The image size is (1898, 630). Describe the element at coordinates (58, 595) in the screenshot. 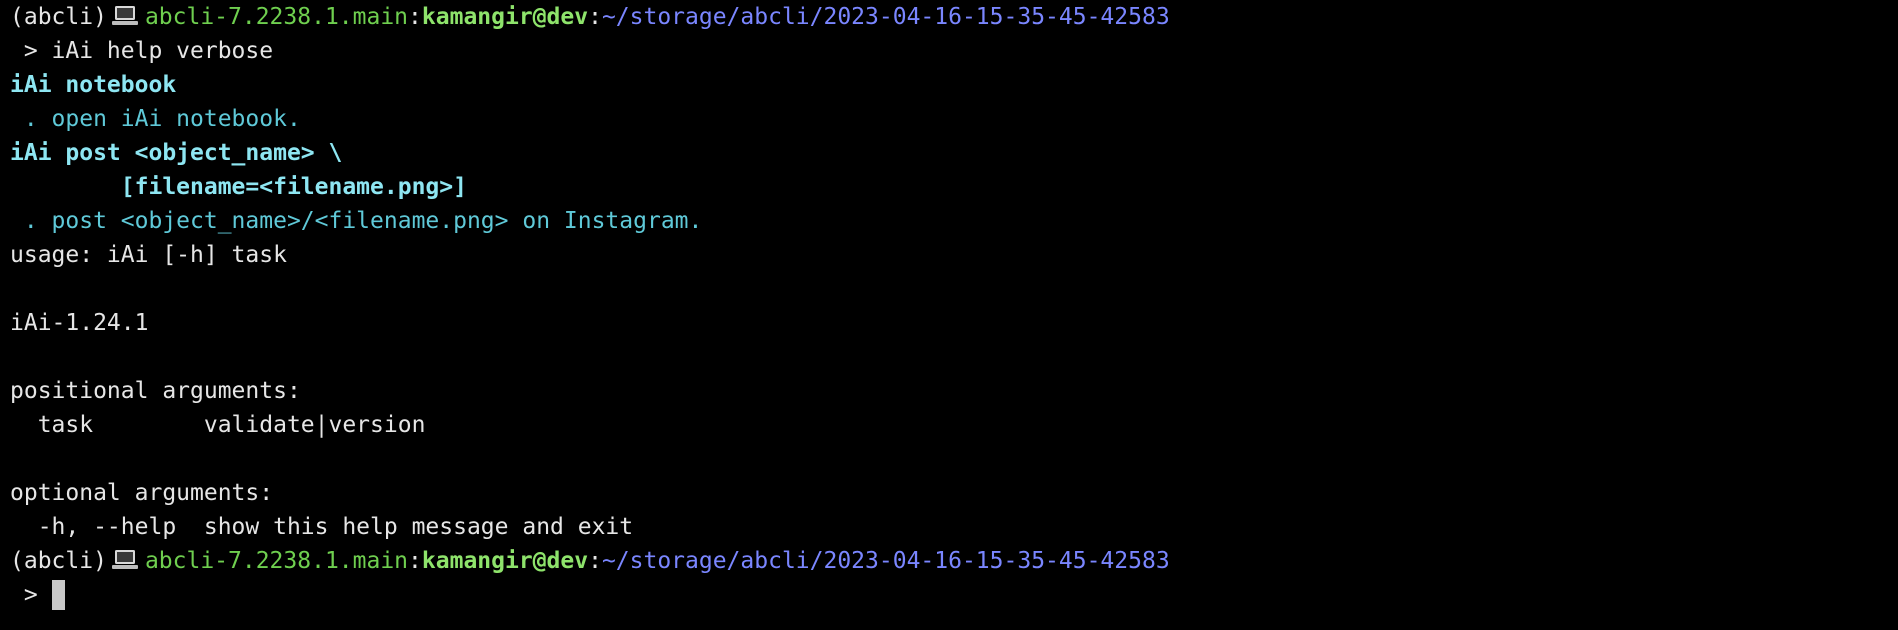

I see `text-cursor` at that location.